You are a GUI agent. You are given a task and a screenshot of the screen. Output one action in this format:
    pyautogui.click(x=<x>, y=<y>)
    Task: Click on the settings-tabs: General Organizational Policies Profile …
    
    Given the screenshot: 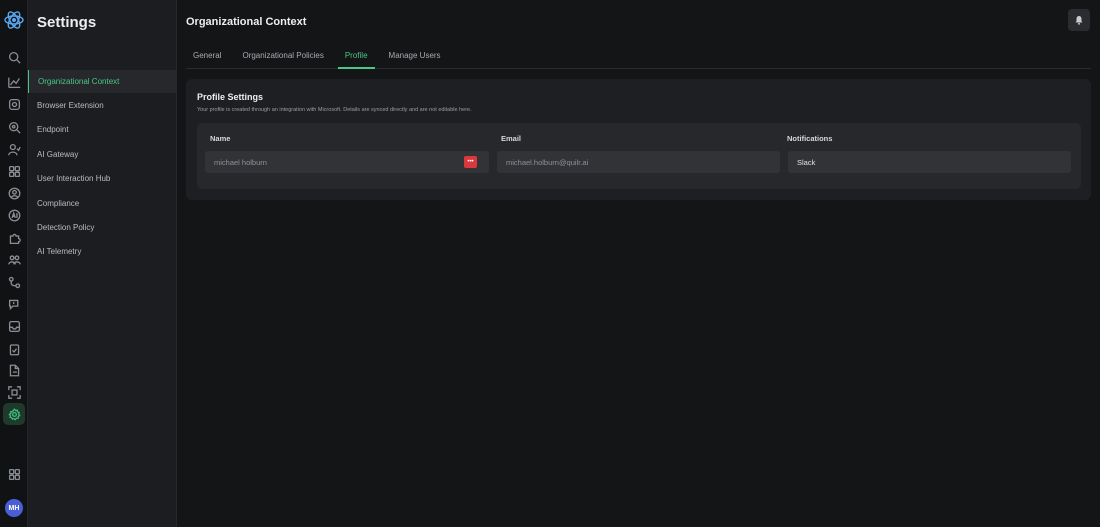 What is the action you would take?
    pyautogui.click(x=638, y=57)
    